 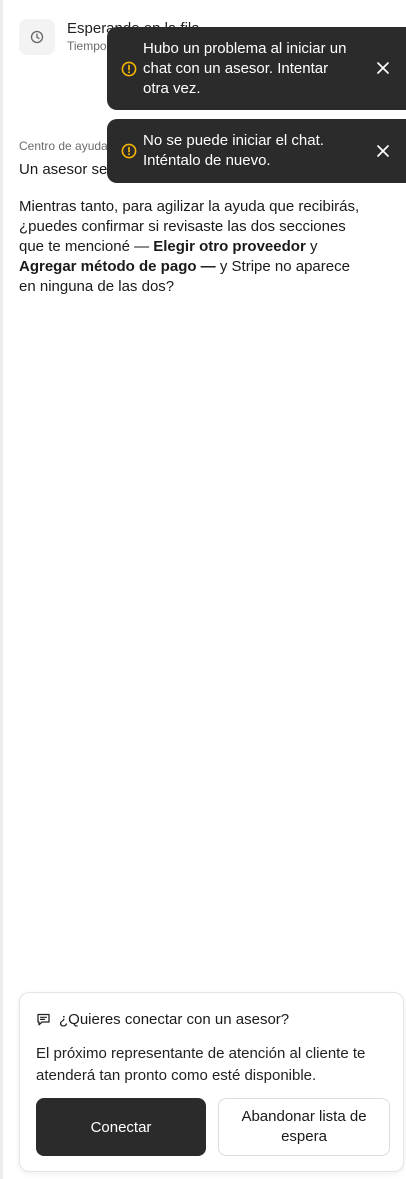 What do you see at coordinates (43, 1019) in the screenshot?
I see `chat-bubble-icon` at bounding box center [43, 1019].